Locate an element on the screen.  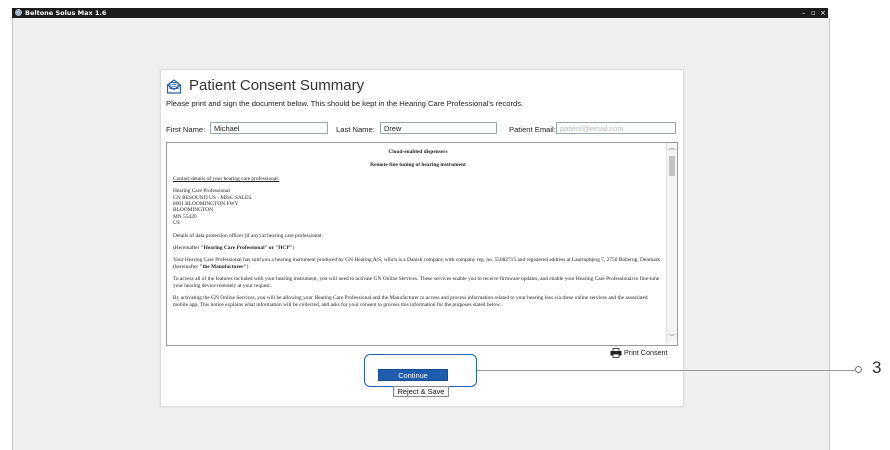
last-name-field: Drew is located at coordinates (438, 128).